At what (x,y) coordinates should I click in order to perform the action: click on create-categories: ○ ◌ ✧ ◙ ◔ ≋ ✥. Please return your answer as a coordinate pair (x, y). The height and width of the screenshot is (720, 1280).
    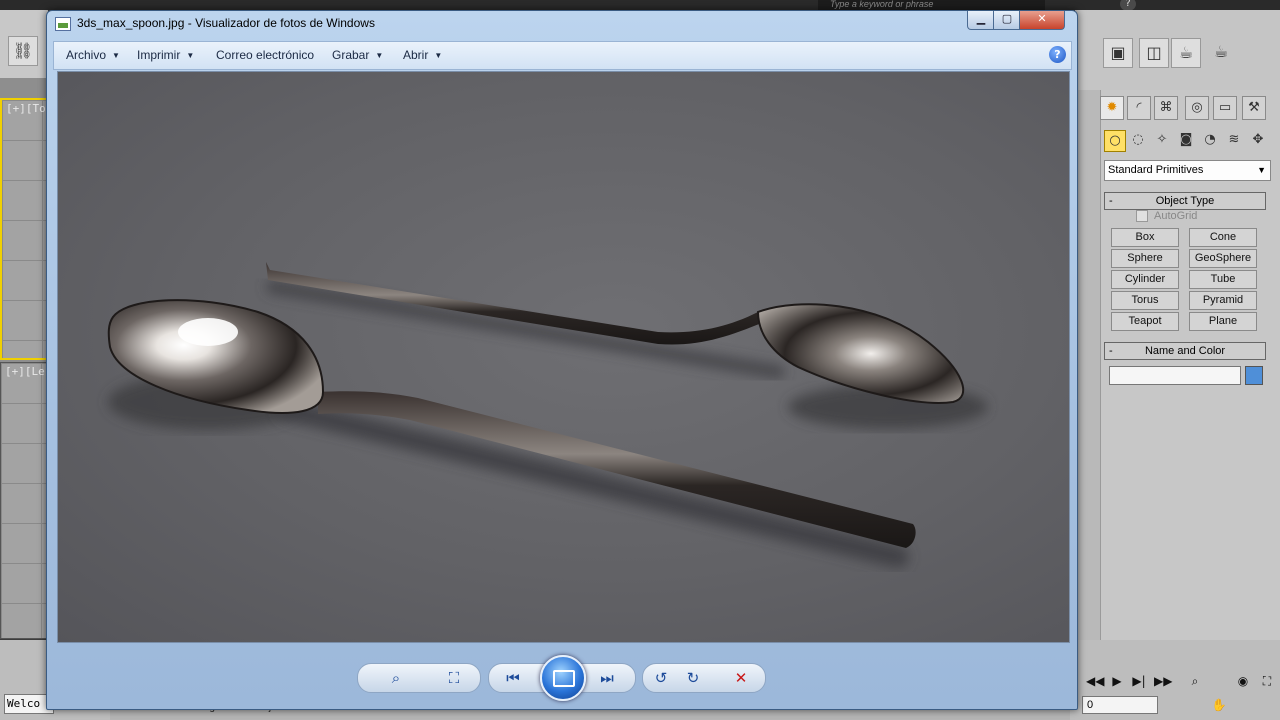
    Looking at the image, I should click on (1190, 141).